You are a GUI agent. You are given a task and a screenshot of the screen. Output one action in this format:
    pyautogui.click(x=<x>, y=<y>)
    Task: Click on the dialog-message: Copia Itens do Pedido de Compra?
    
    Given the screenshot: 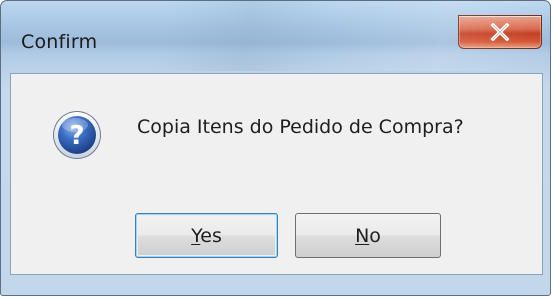 What is the action you would take?
    pyautogui.click(x=300, y=127)
    